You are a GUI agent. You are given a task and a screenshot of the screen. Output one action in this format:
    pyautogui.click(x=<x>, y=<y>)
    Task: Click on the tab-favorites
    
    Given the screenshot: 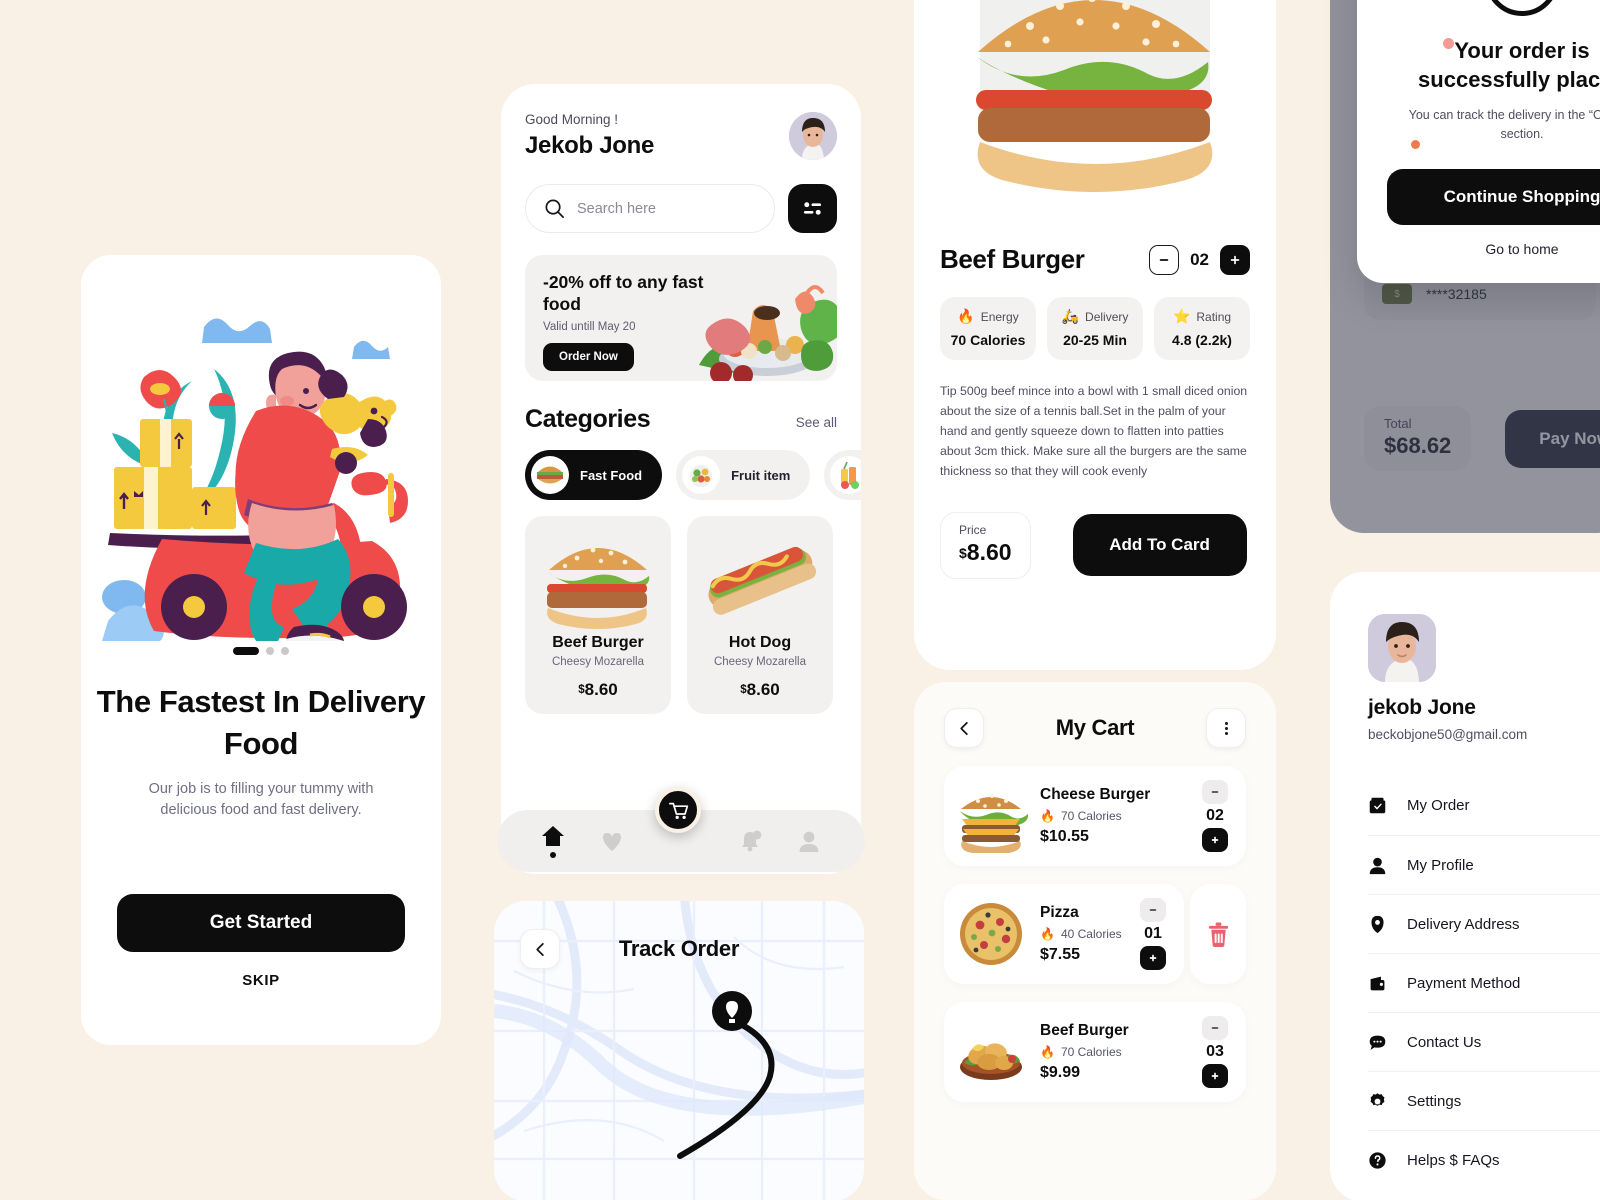 What is the action you would take?
    pyautogui.click(x=612, y=841)
    